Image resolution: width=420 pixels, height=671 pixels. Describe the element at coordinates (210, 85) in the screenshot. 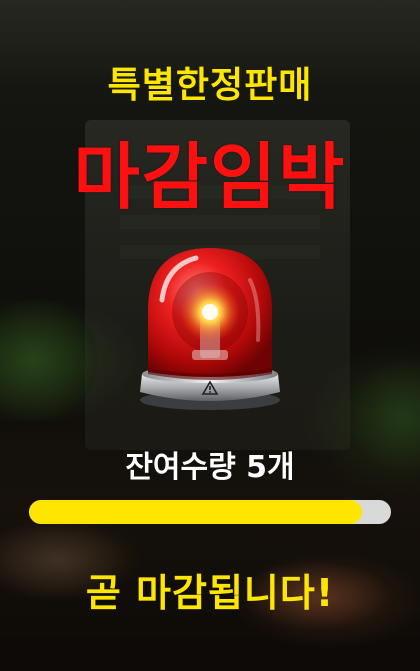

I see `headline: 특별한정판매` at that location.